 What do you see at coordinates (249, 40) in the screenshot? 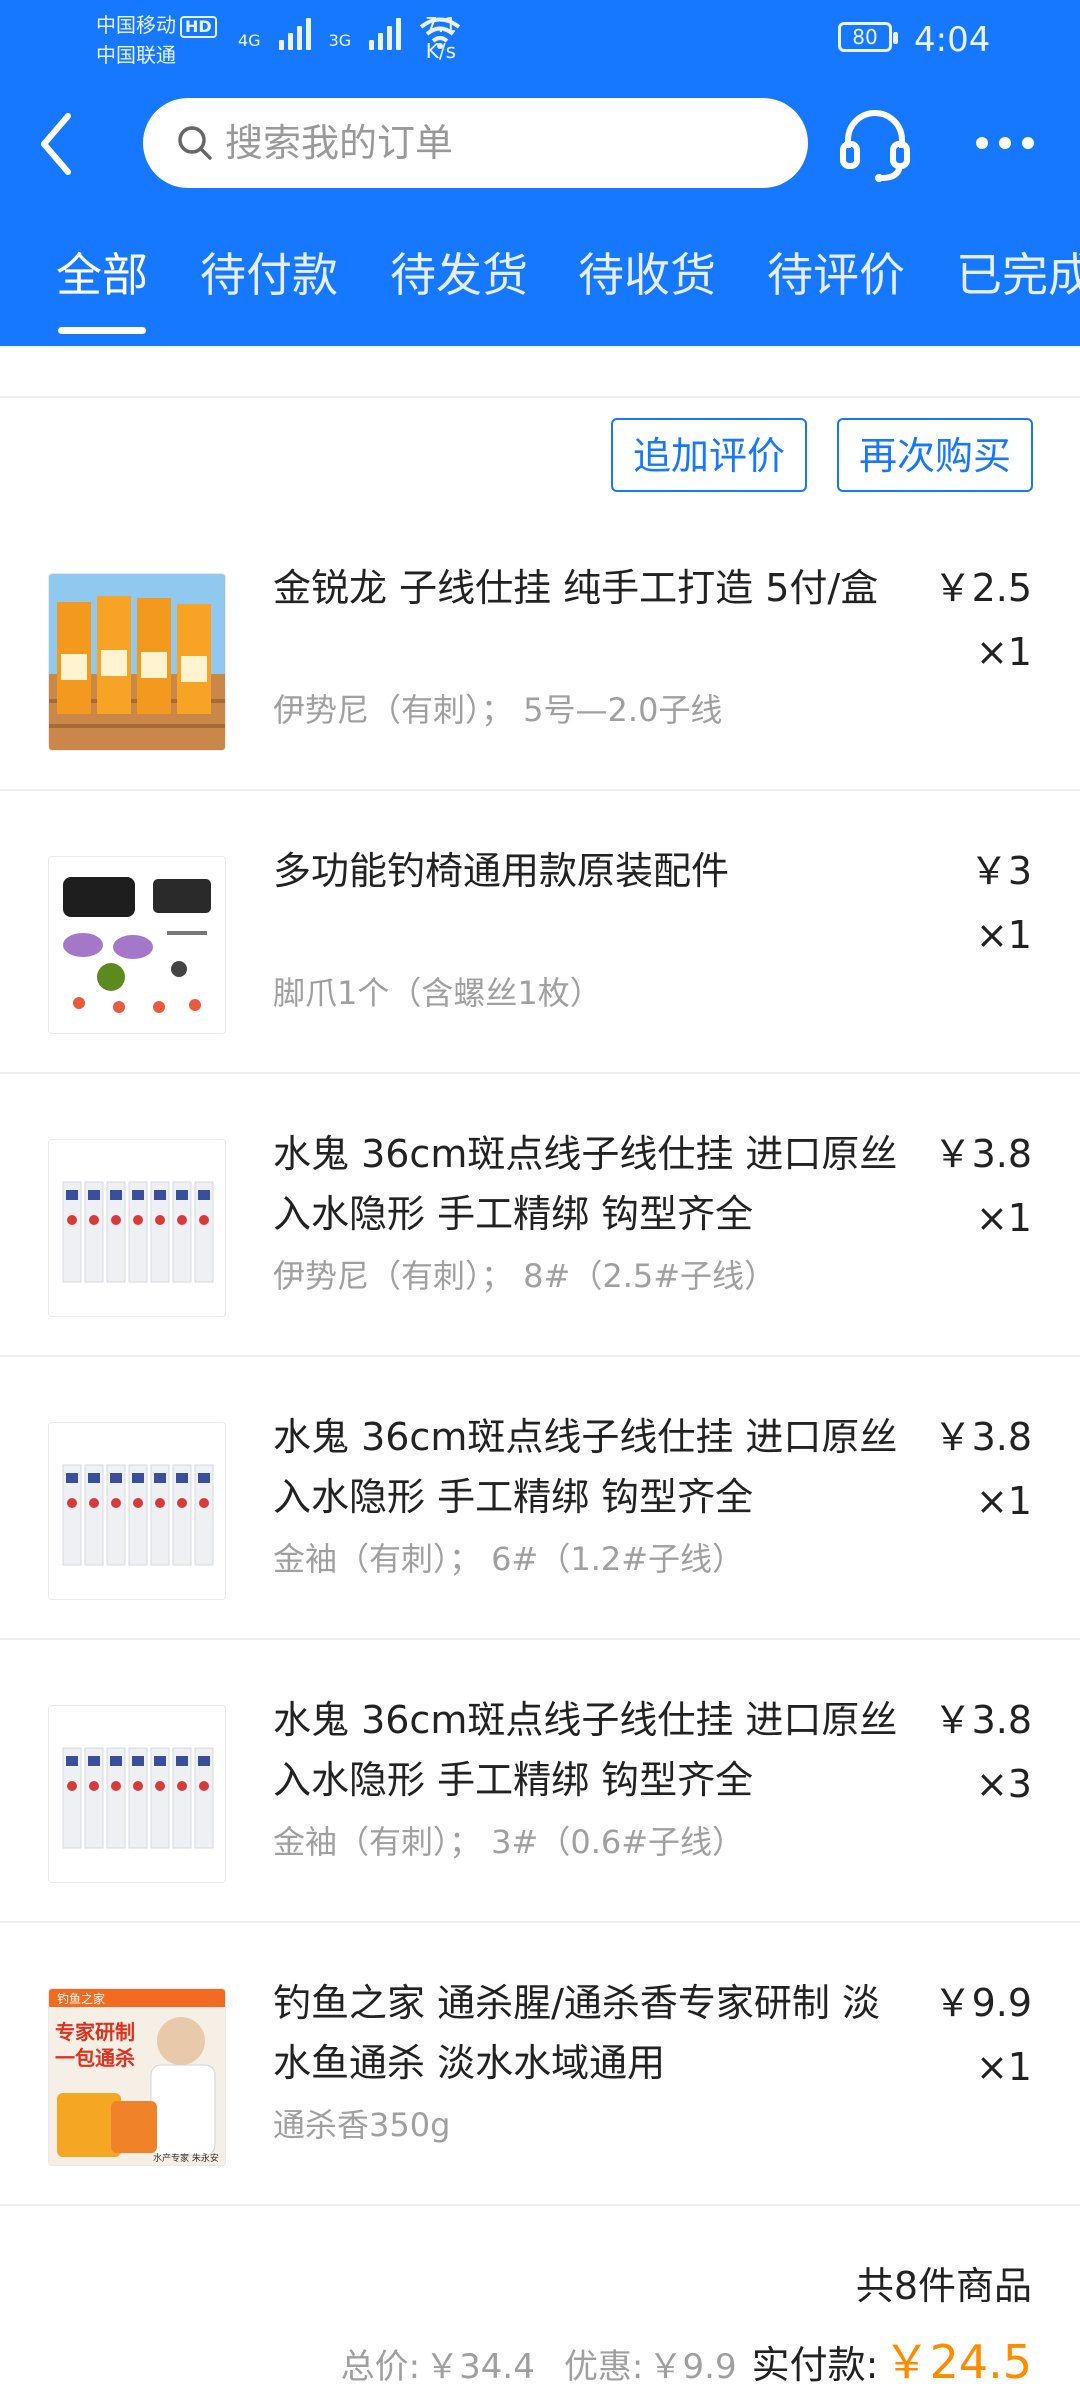
I see `network-4g-label: 4G` at bounding box center [249, 40].